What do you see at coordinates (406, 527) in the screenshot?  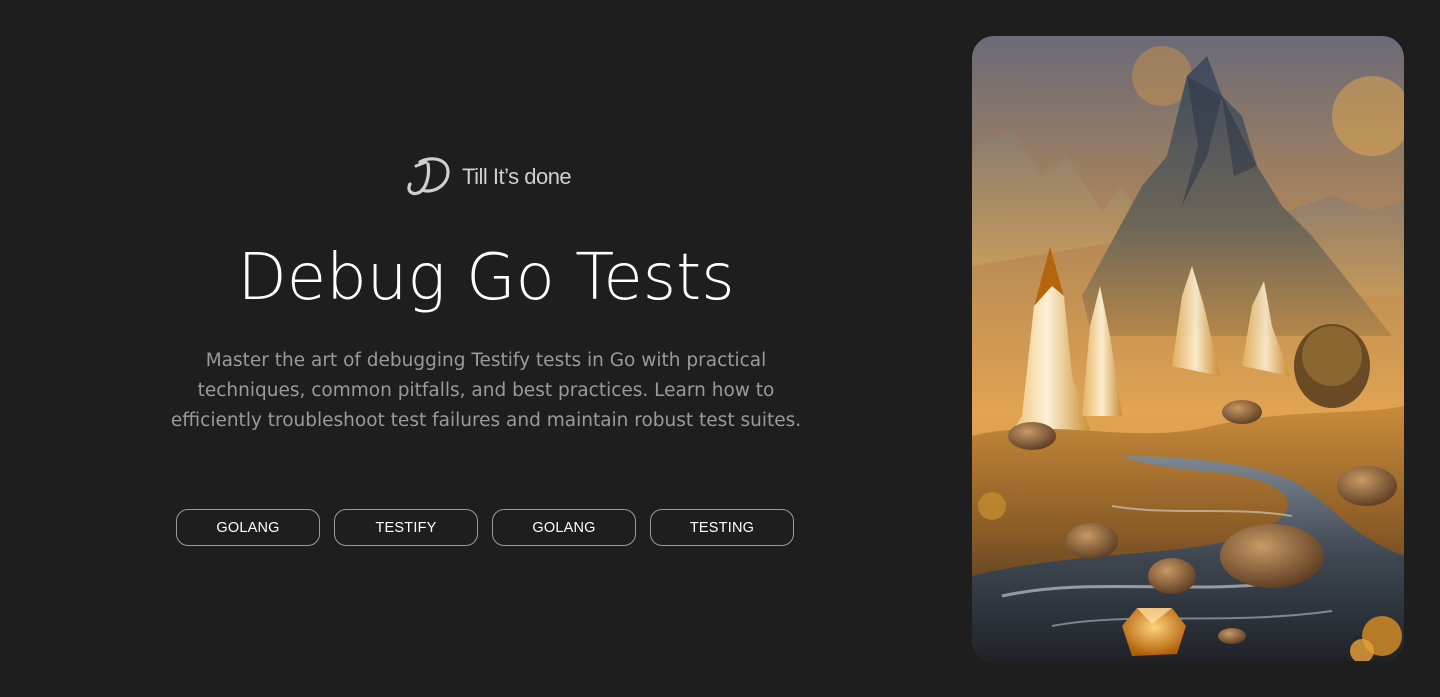 I see `tag-testify: TESTIFY` at bounding box center [406, 527].